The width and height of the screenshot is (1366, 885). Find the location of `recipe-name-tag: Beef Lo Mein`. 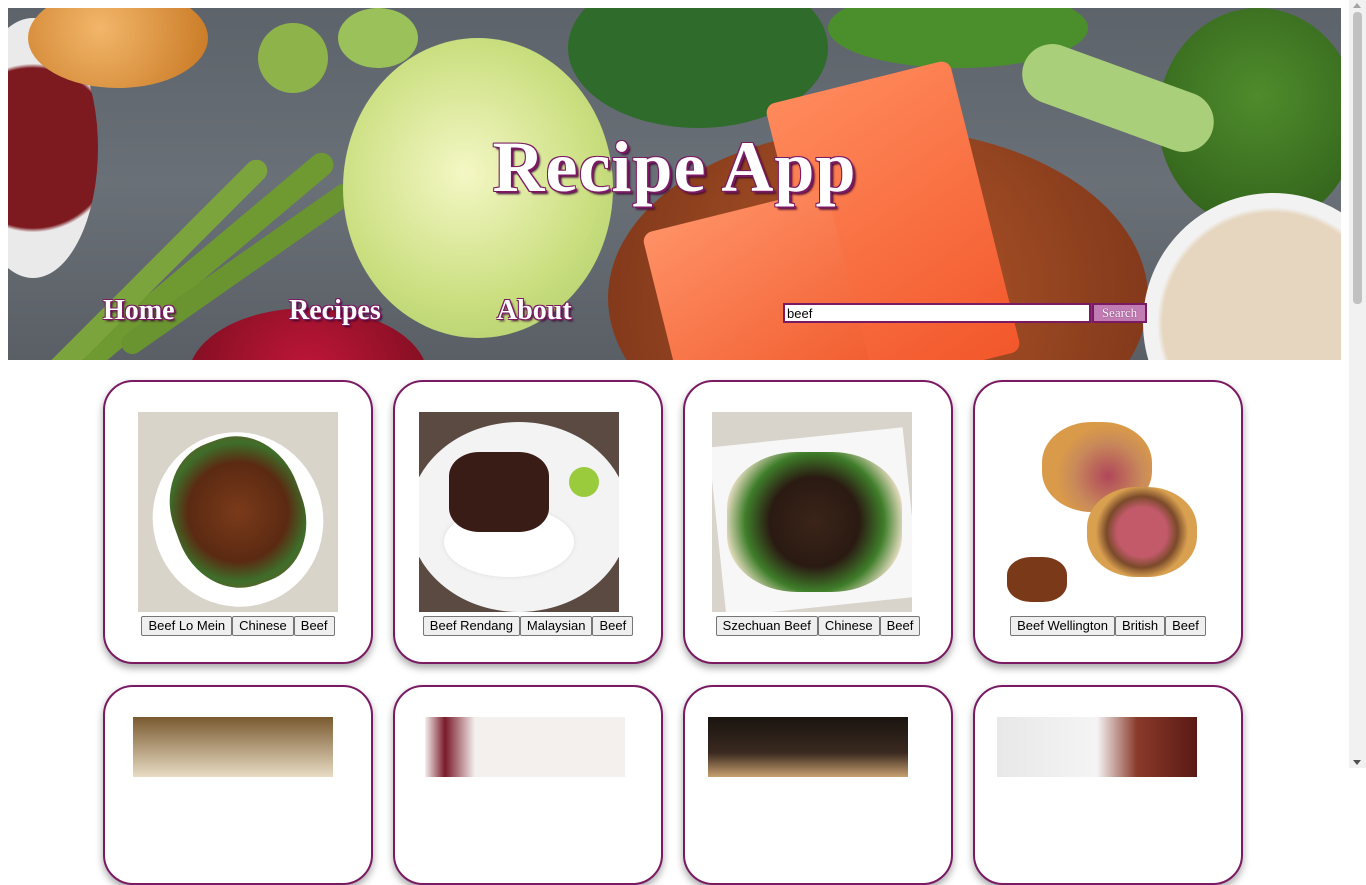

recipe-name-tag: Beef Lo Mein is located at coordinates (187, 626).